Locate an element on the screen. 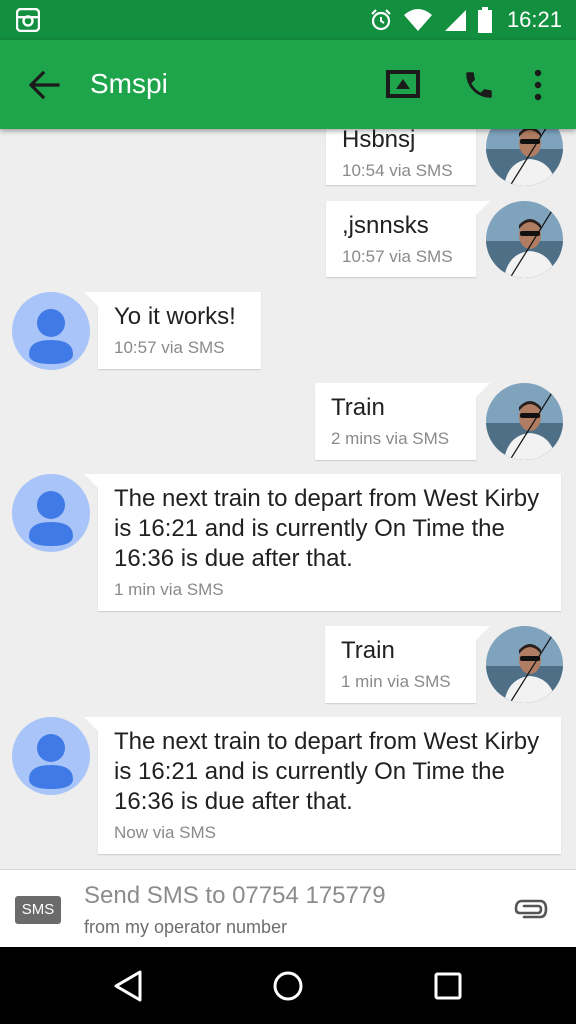 The image size is (576, 1024). sms-mode-badge: SMS is located at coordinates (38, 910).